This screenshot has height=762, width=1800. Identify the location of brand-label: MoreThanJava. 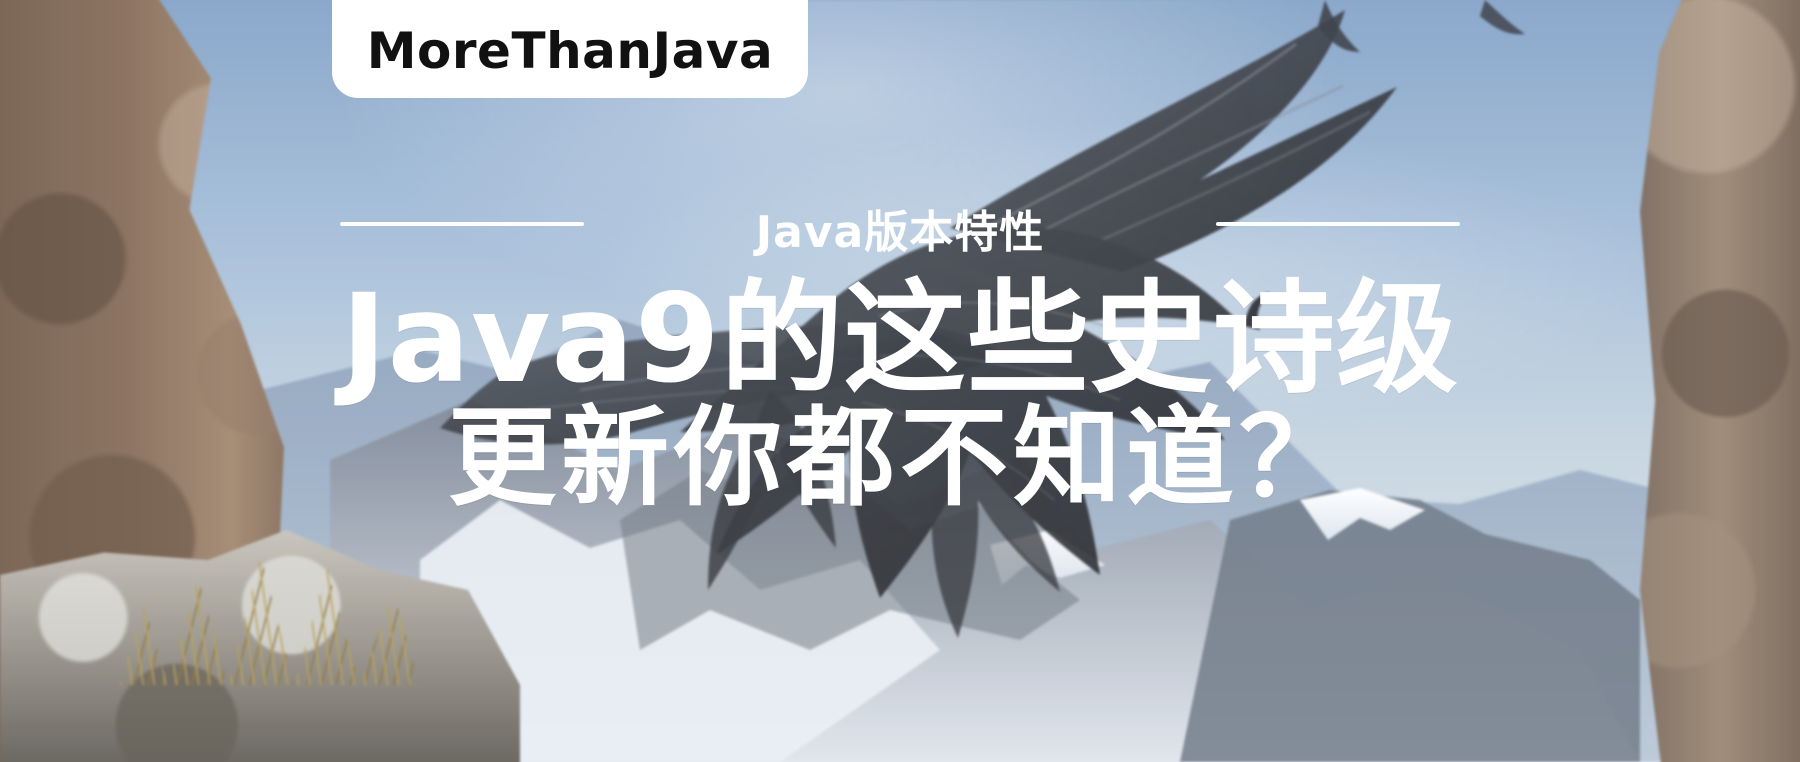
(570, 51).